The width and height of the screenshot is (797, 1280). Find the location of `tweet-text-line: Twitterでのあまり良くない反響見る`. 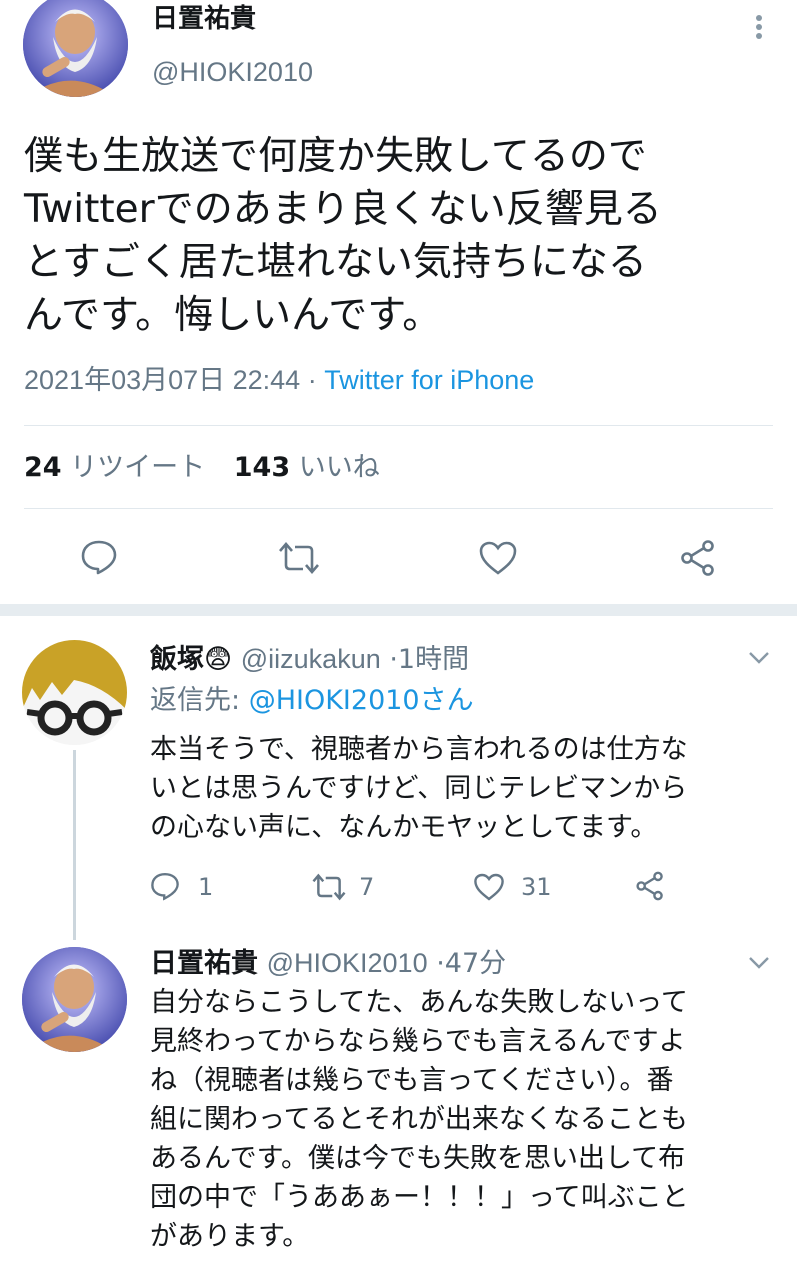

tweet-text-line: Twitterでのあまり良くない反響見る is located at coordinates (343, 209).